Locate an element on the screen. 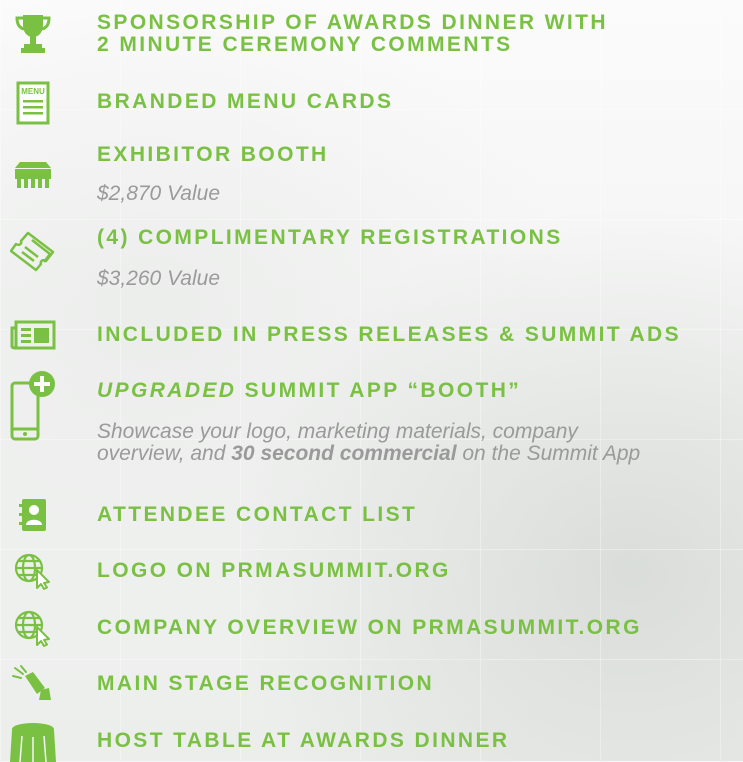  benefit-title: ATTENDEE CONTACT LIST is located at coordinates (257, 514).